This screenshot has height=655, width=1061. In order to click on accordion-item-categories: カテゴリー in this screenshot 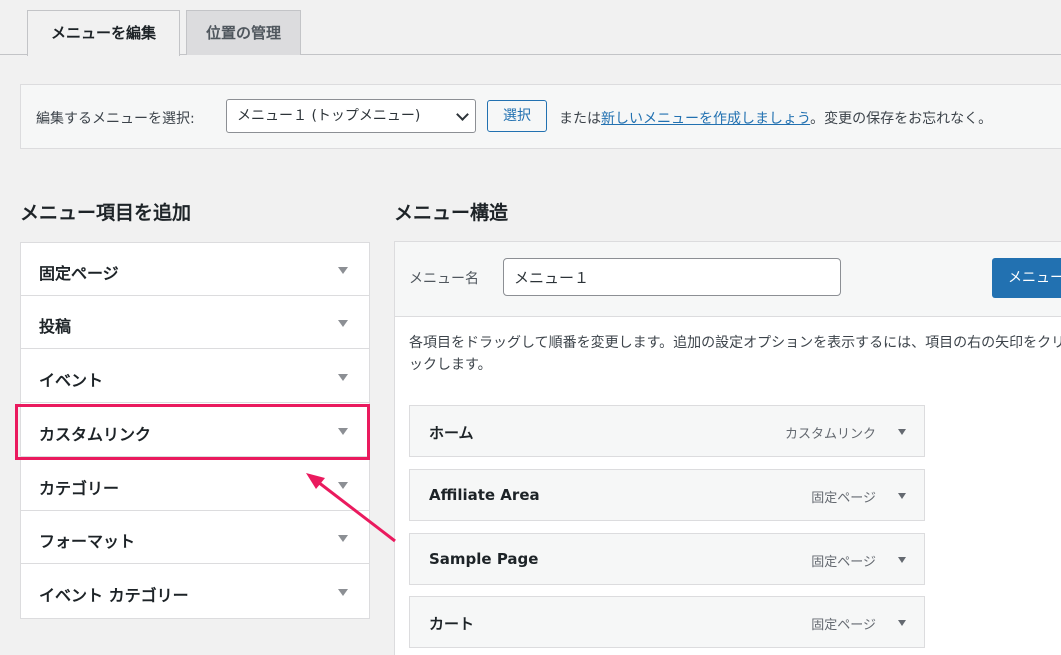, I will do `click(195, 484)`.